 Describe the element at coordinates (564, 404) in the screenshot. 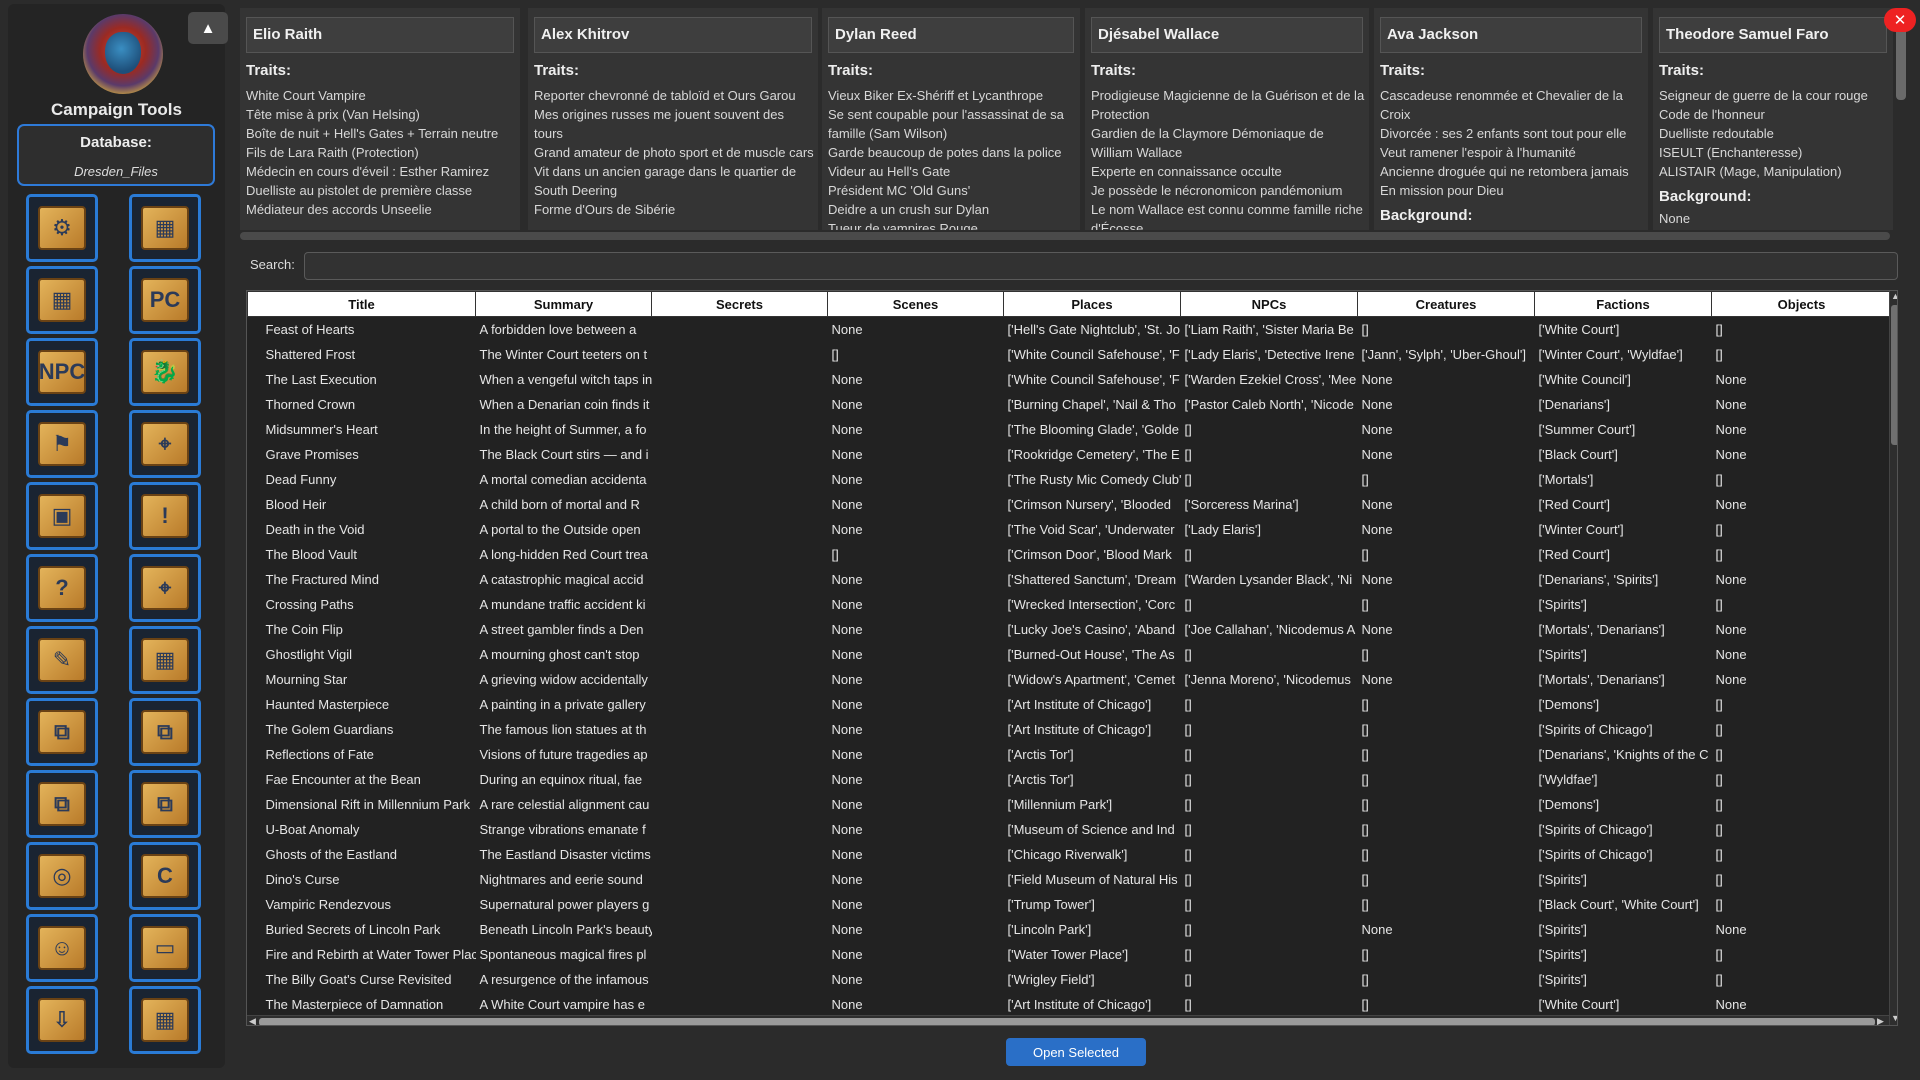

I see `cell-summary: When a Denarian coin finds it` at that location.